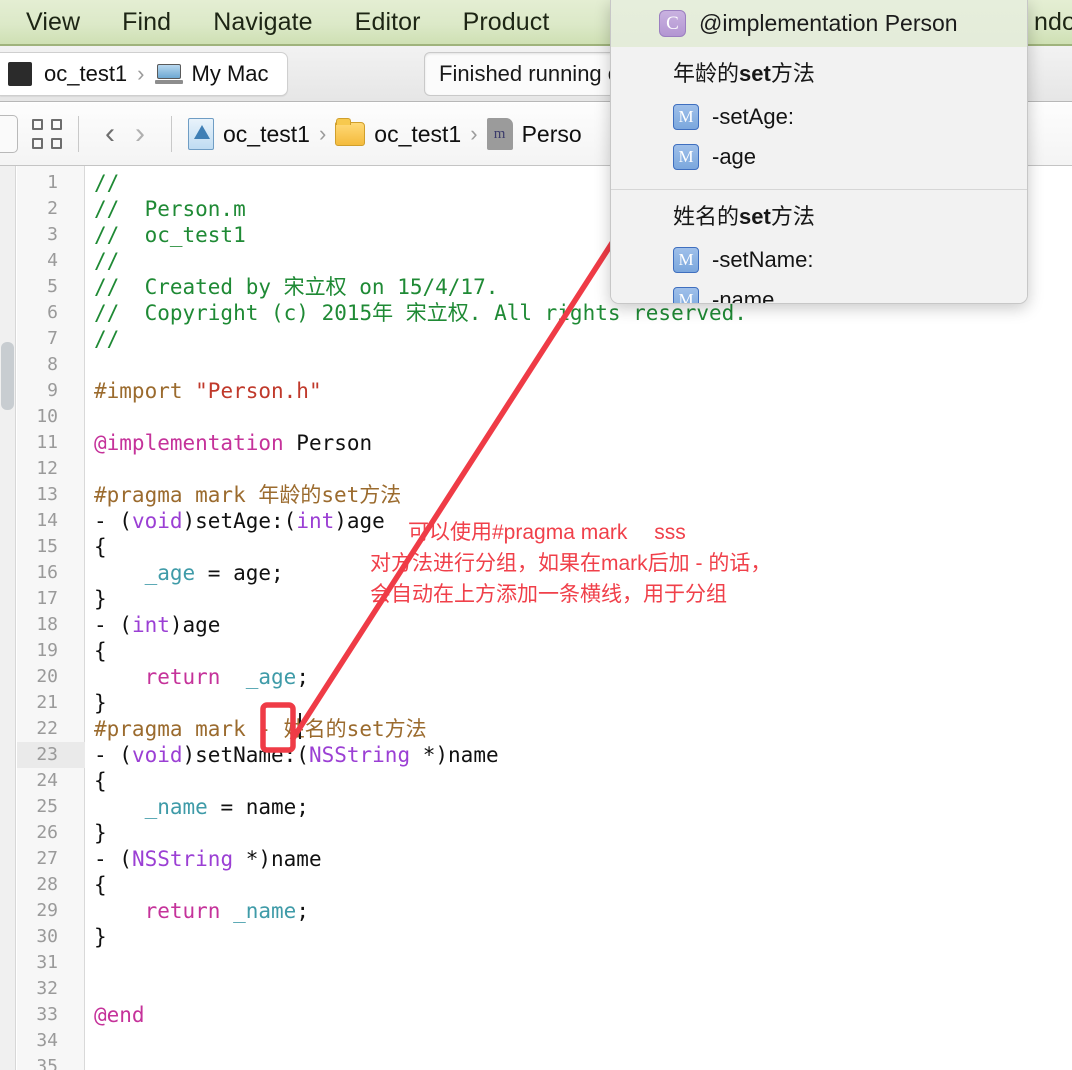 The image size is (1072, 1070). What do you see at coordinates (418, 133) in the screenshot?
I see `breadcrumb-folder-label: oc_test1` at bounding box center [418, 133].